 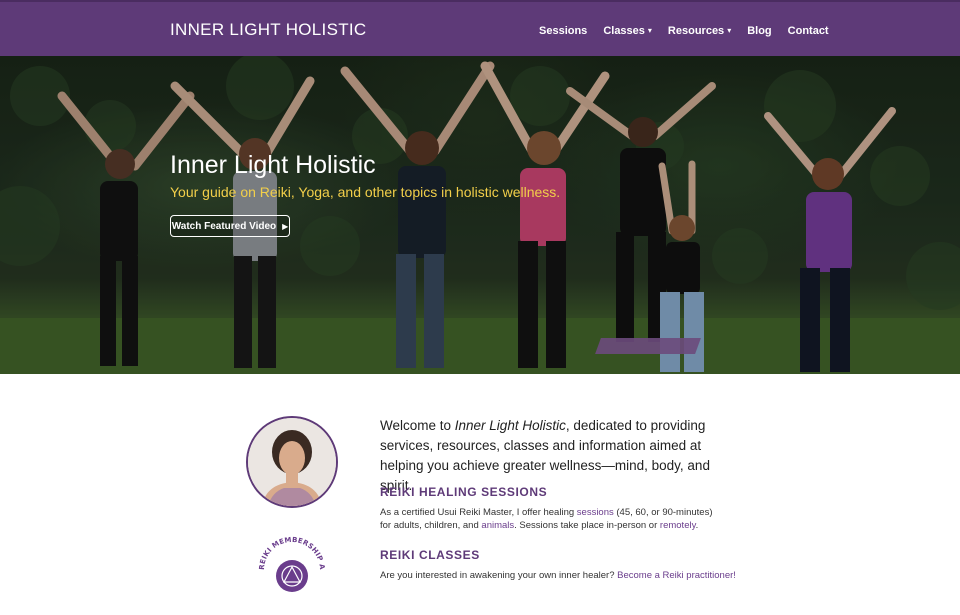 I want to click on button-label: Watch Featured Video, so click(x=224, y=226).